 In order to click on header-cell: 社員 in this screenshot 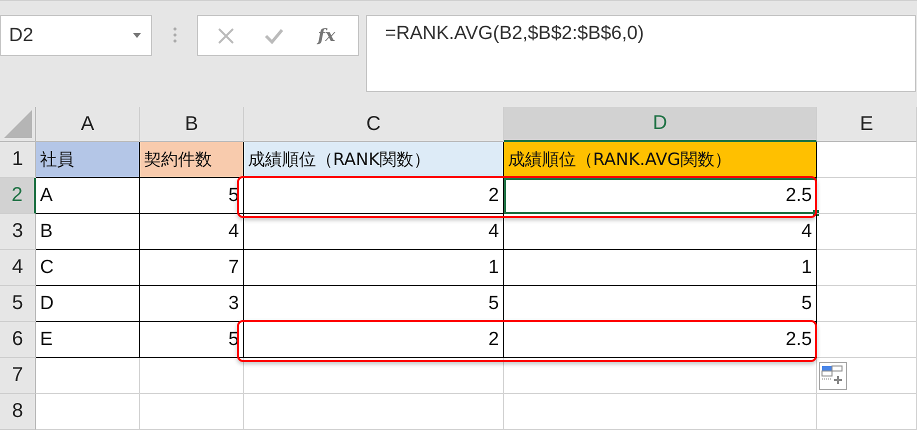, I will do `click(88, 160)`.